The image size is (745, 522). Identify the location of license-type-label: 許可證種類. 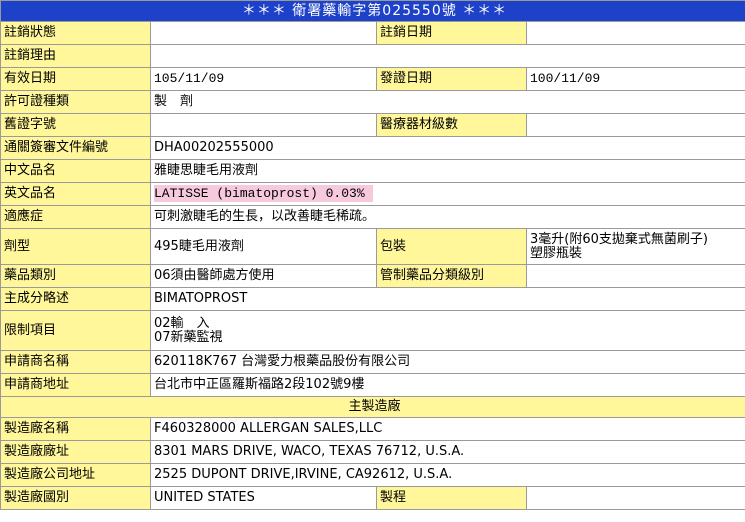
(75, 102).